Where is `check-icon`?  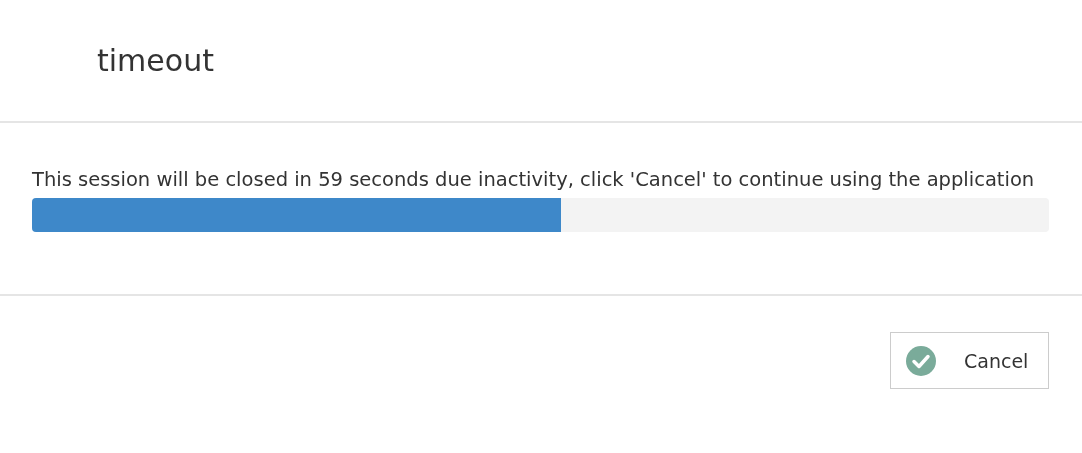 check-icon is located at coordinates (921, 360).